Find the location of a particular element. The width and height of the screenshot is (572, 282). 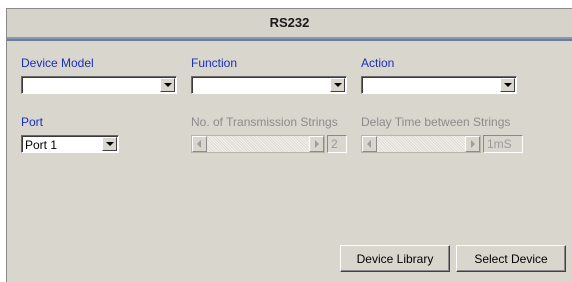

transmission-strings-scrollbar is located at coordinates (258, 144).